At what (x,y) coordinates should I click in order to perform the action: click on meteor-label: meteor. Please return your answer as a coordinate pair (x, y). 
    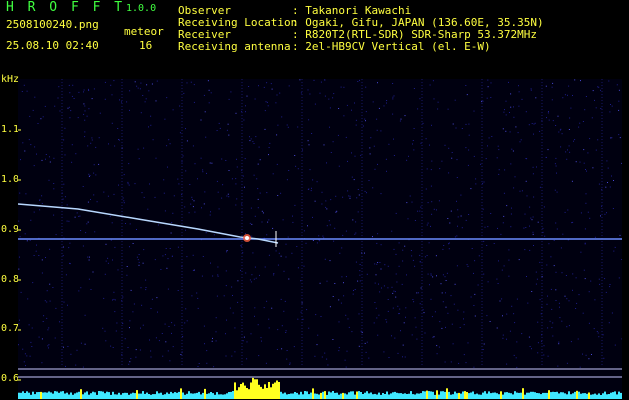
    Looking at the image, I should click on (144, 31).